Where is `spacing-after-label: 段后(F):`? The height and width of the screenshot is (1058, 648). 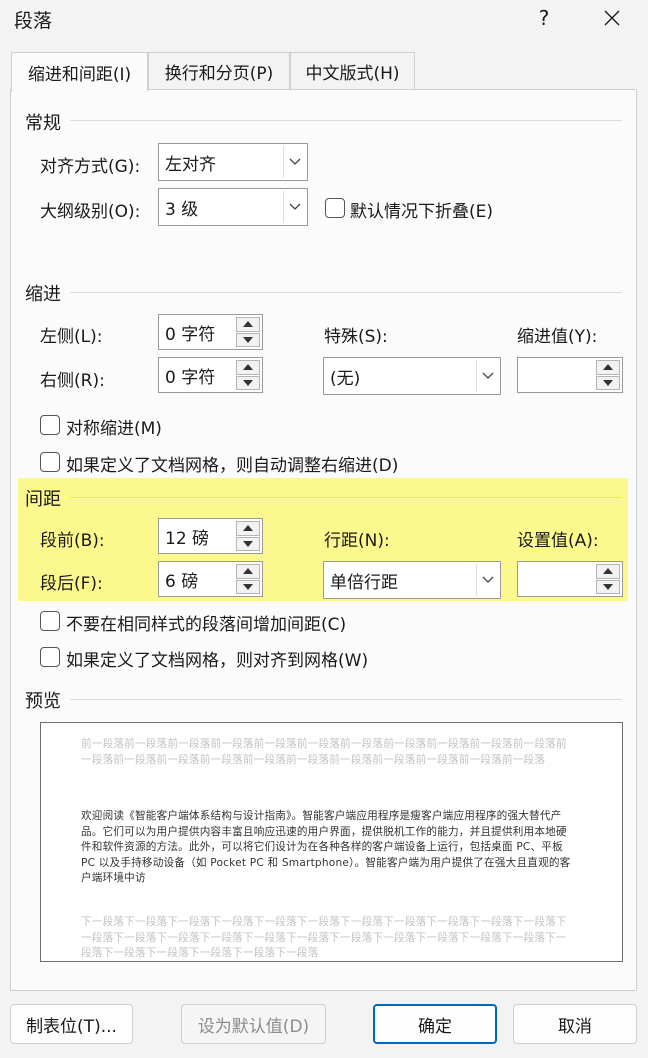 spacing-after-label: 段后(F): is located at coordinates (71, 584).